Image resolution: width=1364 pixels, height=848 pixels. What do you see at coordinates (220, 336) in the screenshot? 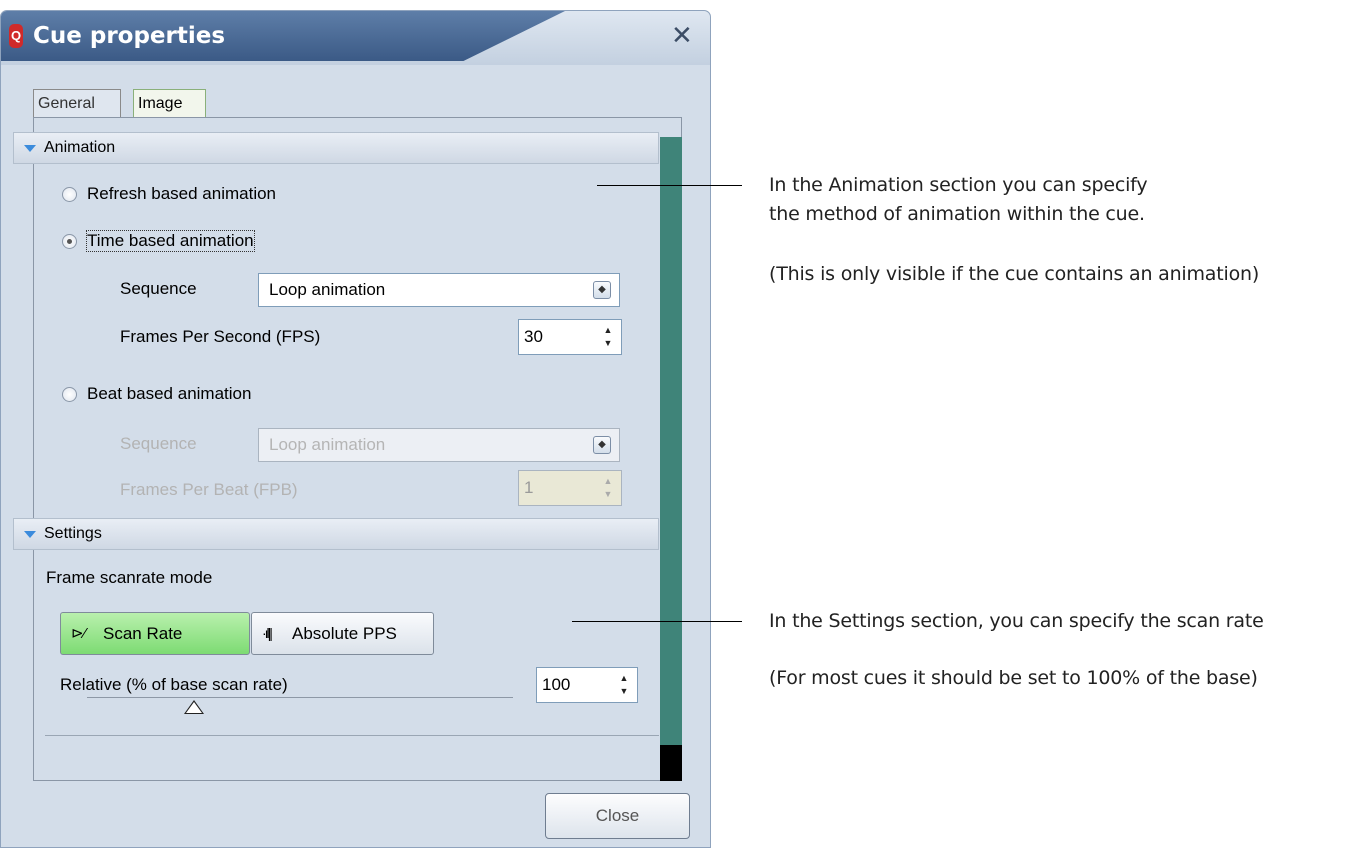
I see `fps-label: Frames Per Second (FPS)` at bounding box center [220, 336].